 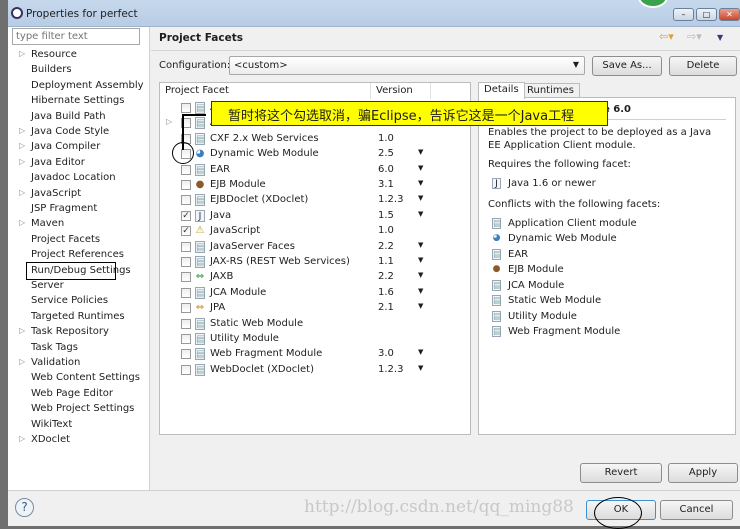 I want to click on table-row: ⇔ JPA 2.1 ▼, so click(x=315, y=308).